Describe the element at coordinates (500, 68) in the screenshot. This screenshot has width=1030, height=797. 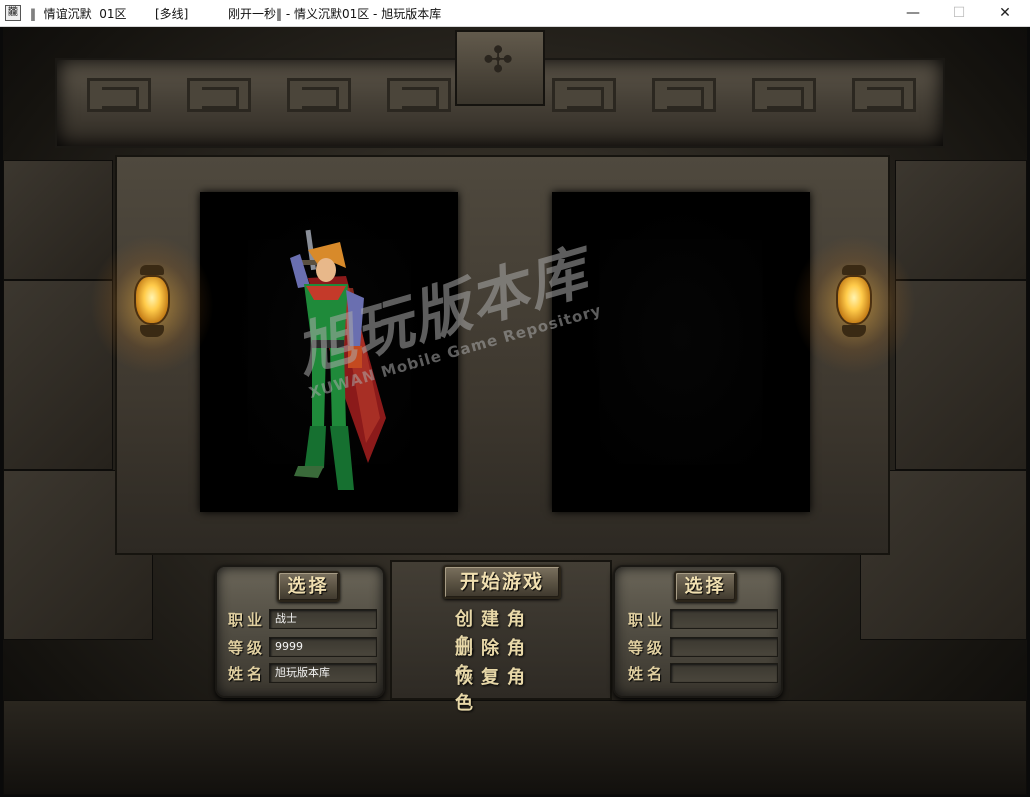
I see `keystone-ornament` at that location.